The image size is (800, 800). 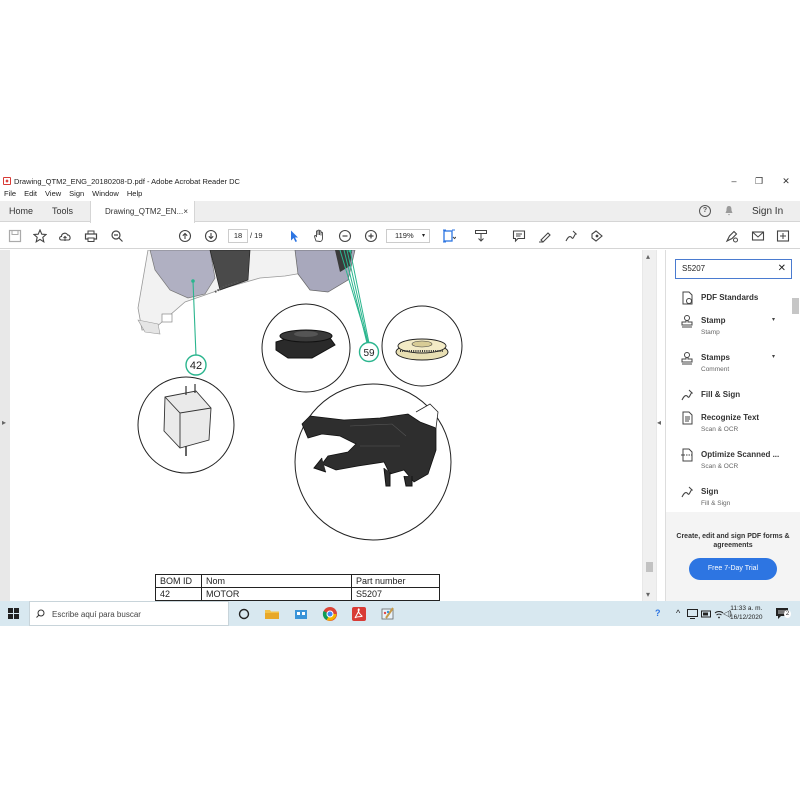 I want to click on cortana-icon, so click(x=244, y=614).